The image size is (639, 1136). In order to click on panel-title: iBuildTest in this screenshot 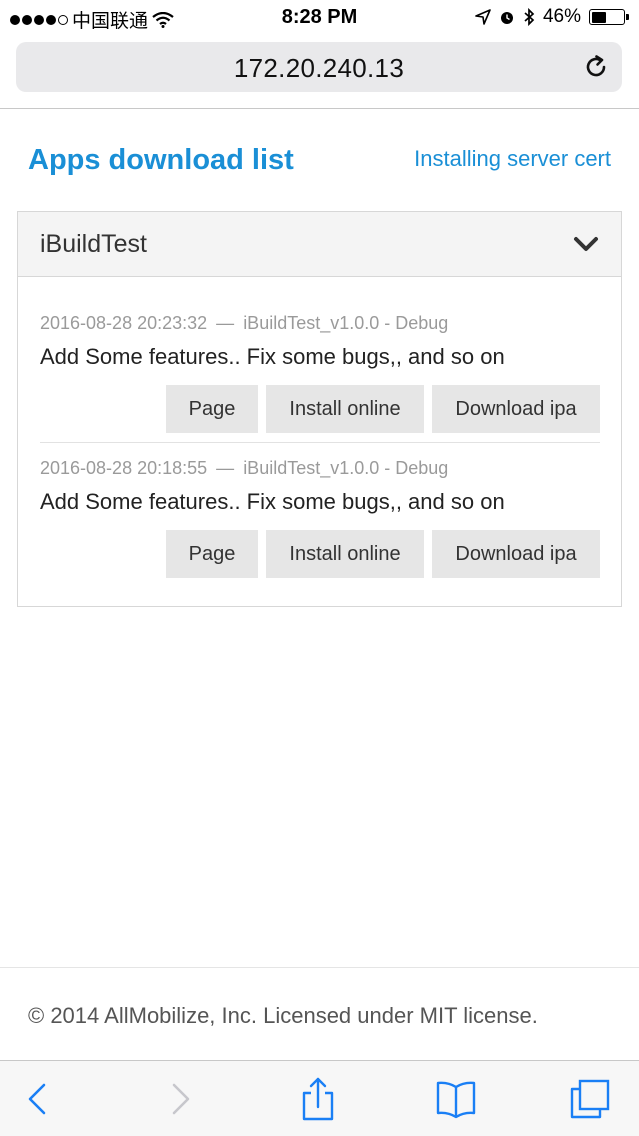, I will do `click(93, 244)`.